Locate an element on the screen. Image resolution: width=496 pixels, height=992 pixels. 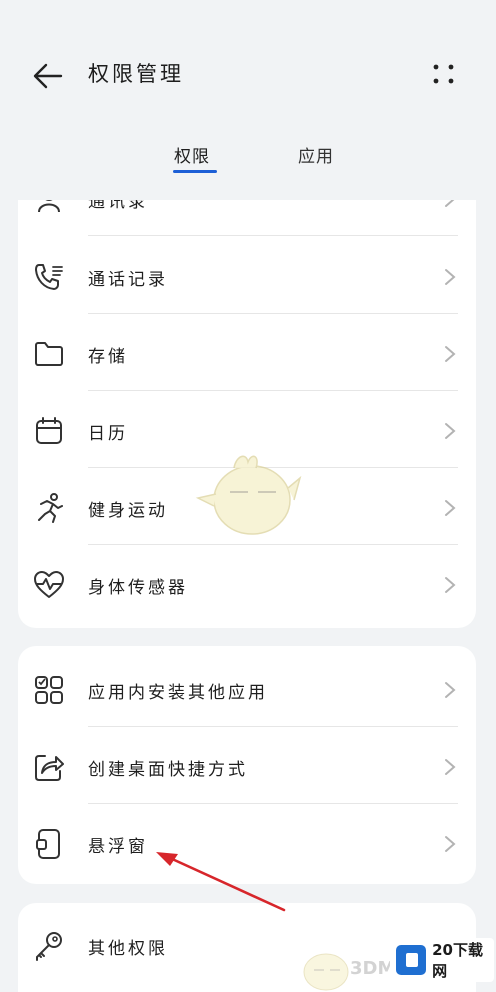
active-tab-indicator is located at coordinates (195, 171).